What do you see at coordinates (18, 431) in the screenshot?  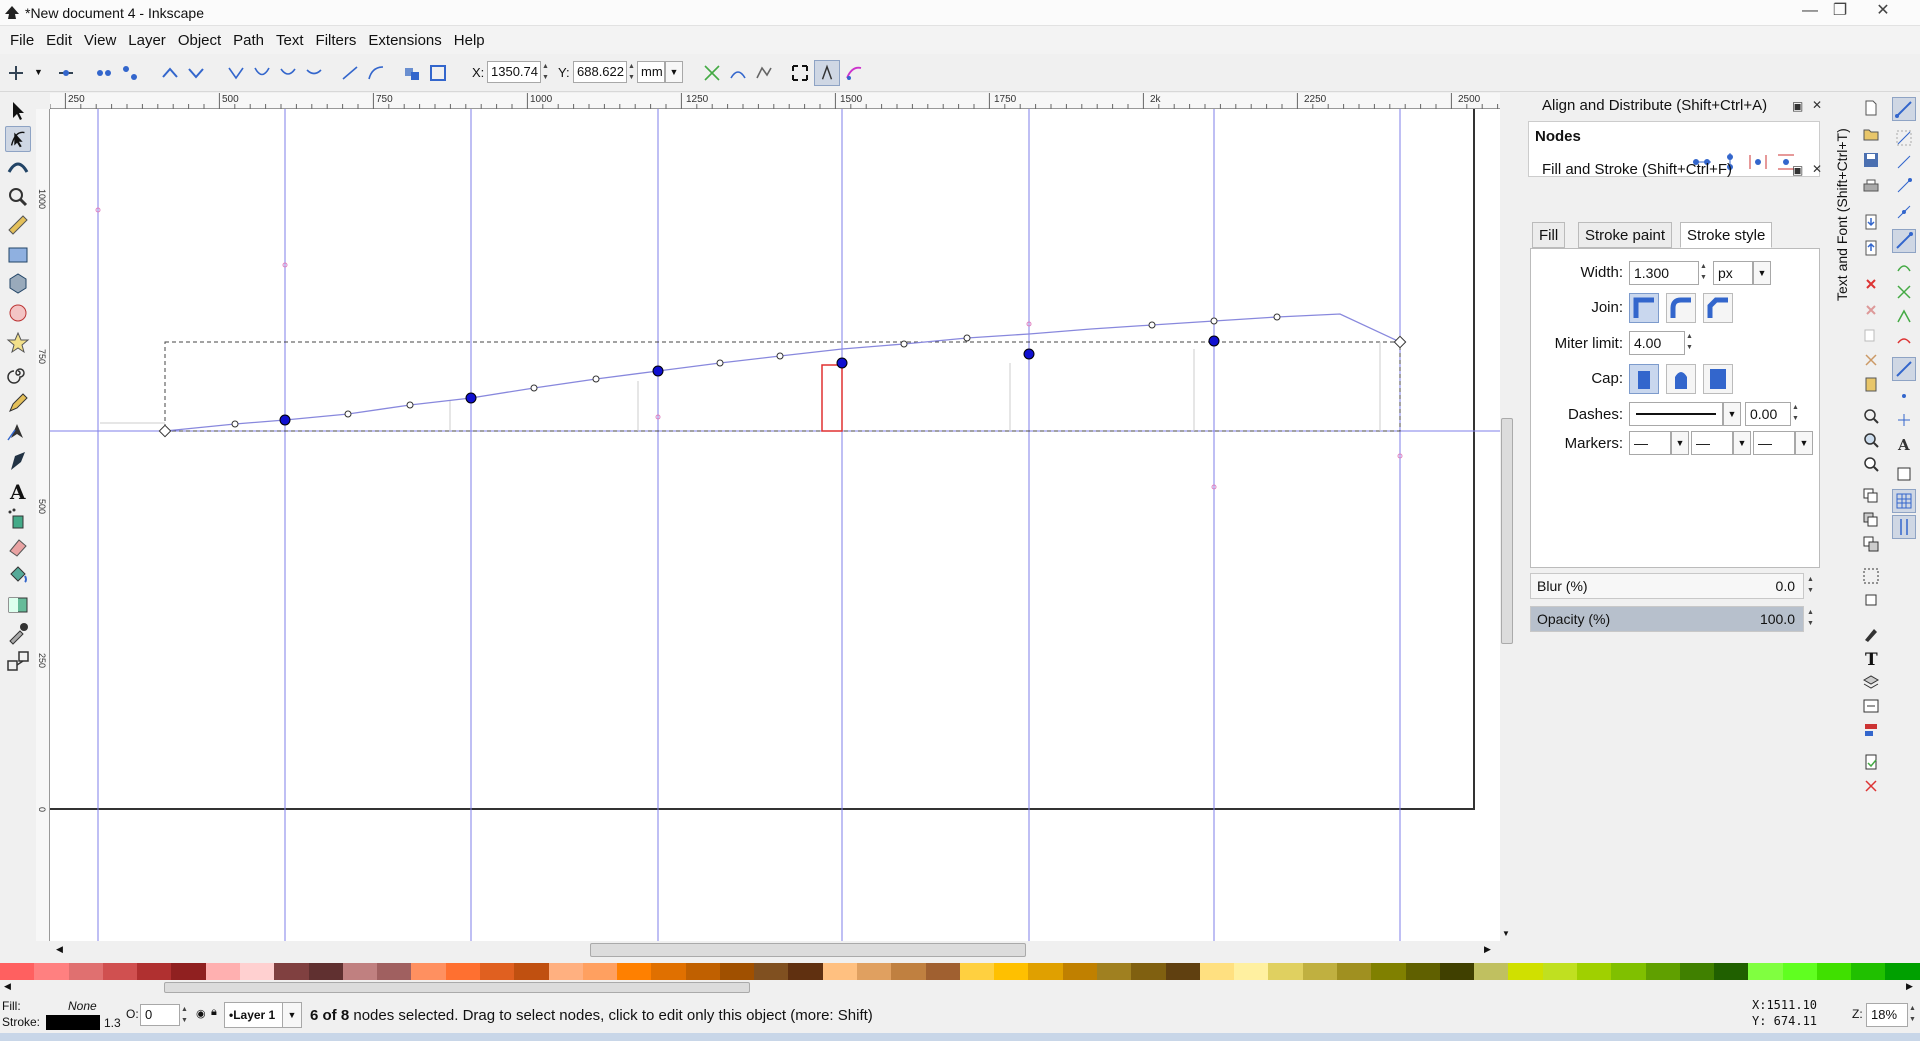 I see `pen-tool-icon` at bounding box center [18, 431].